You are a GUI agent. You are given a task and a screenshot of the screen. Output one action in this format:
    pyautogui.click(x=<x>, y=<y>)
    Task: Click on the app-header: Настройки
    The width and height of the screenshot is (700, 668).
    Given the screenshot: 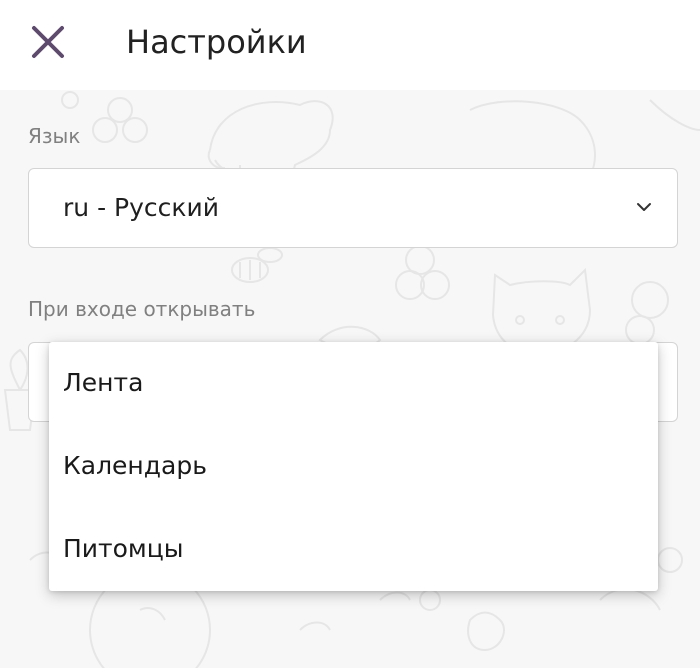 What is the action you would take?
    pyautogui.click(x=350, y=45)
    